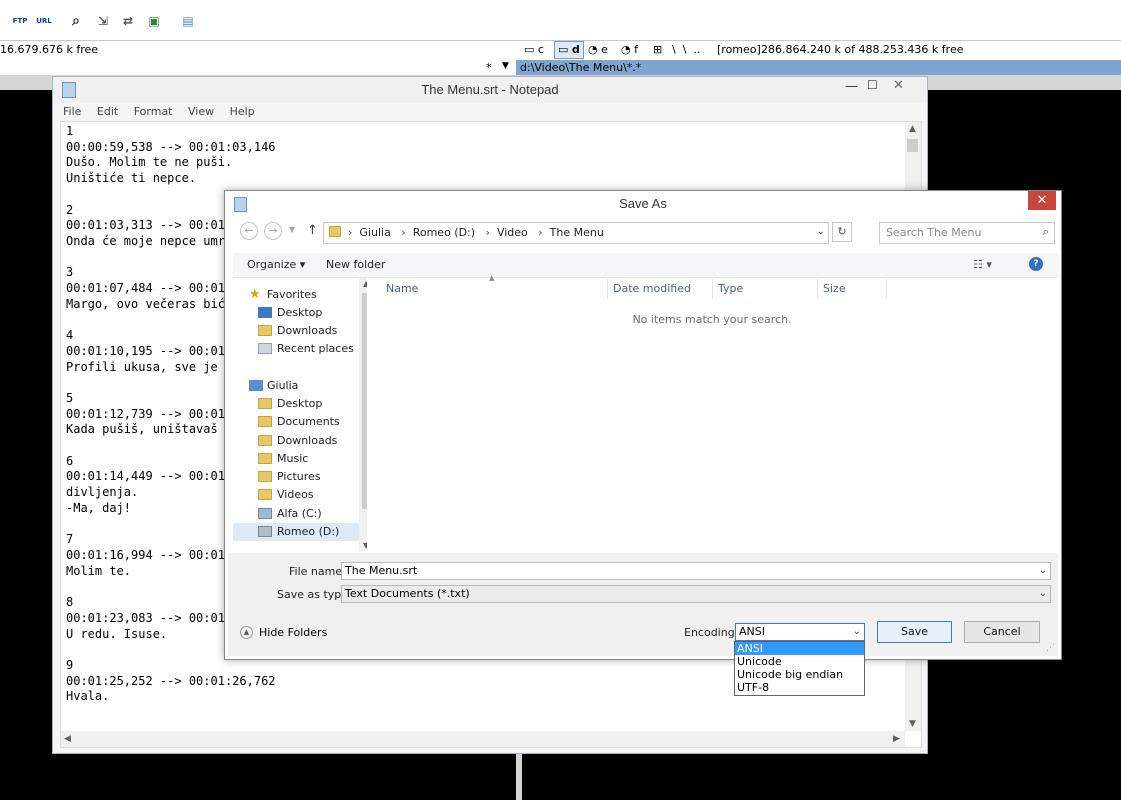 The image size is (1121, 800). I want to click on dialog-close-button: ✕, so click(1042, 200).